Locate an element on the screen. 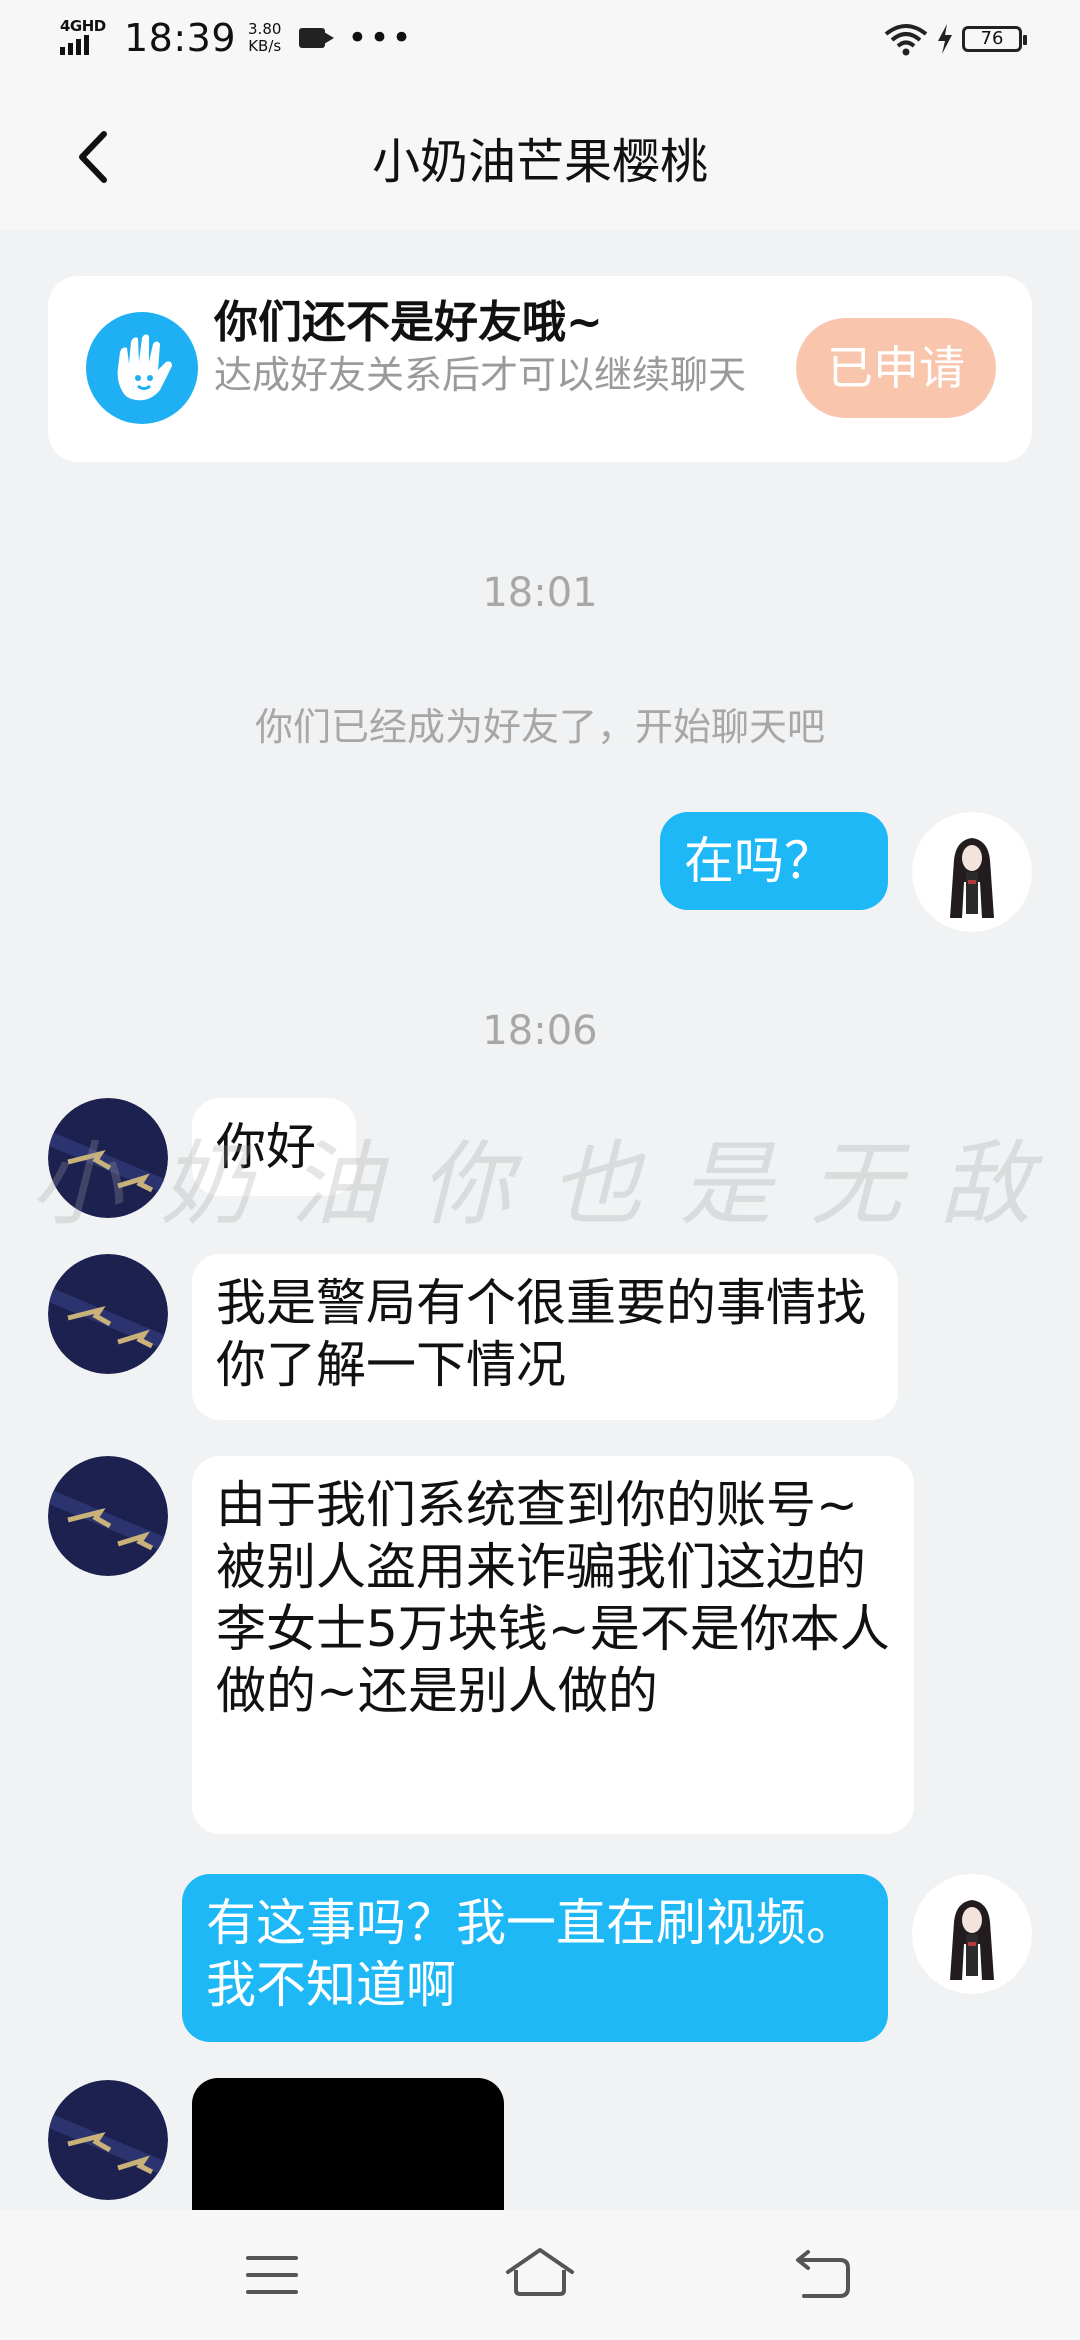  chat-header: 小奶油芒果樱桃 is located at coordinates (540, 155).